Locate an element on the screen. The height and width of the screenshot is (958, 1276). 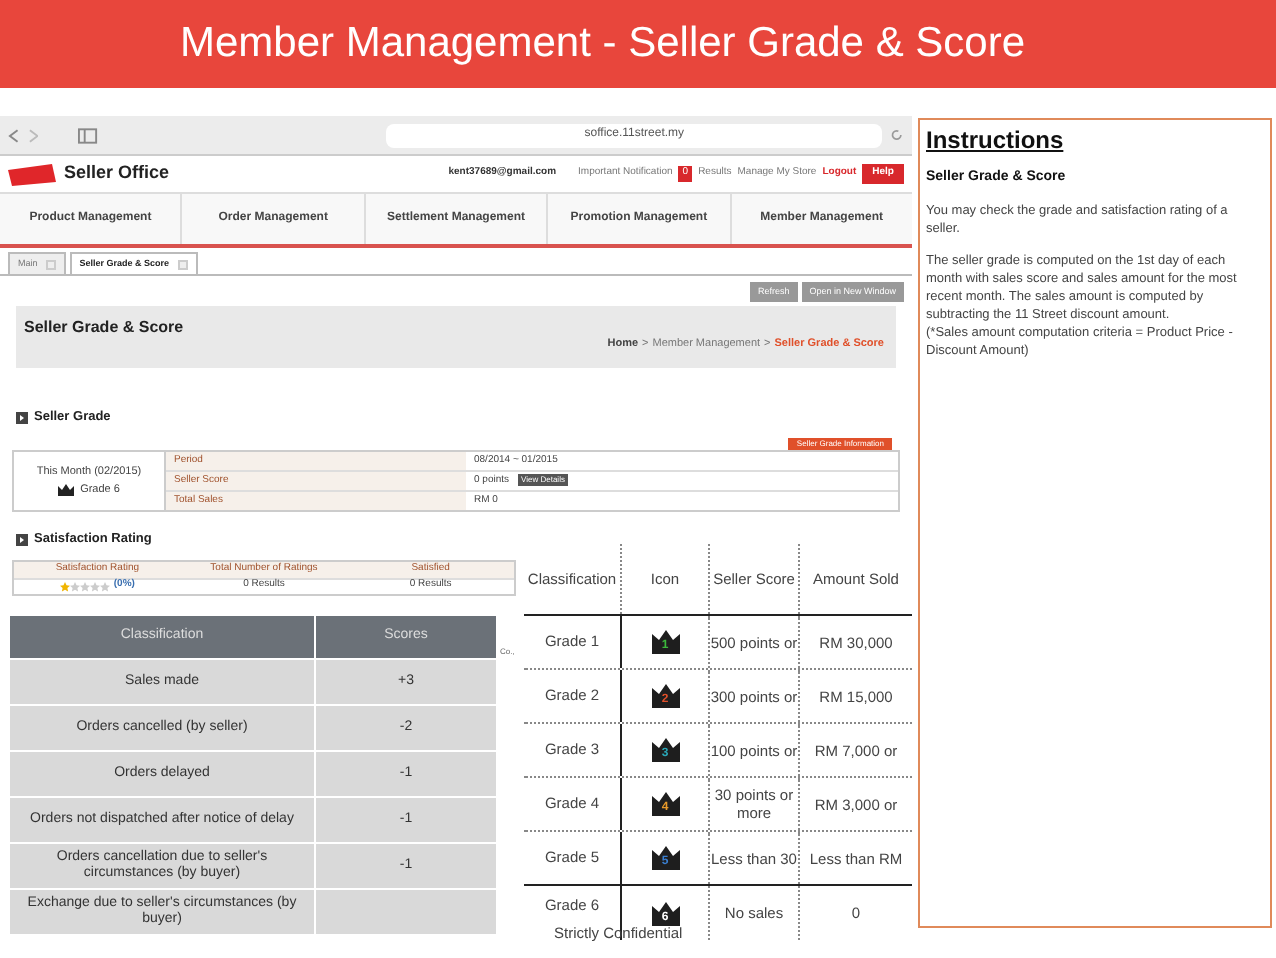
back-icon is located at coordinates (14, 135).